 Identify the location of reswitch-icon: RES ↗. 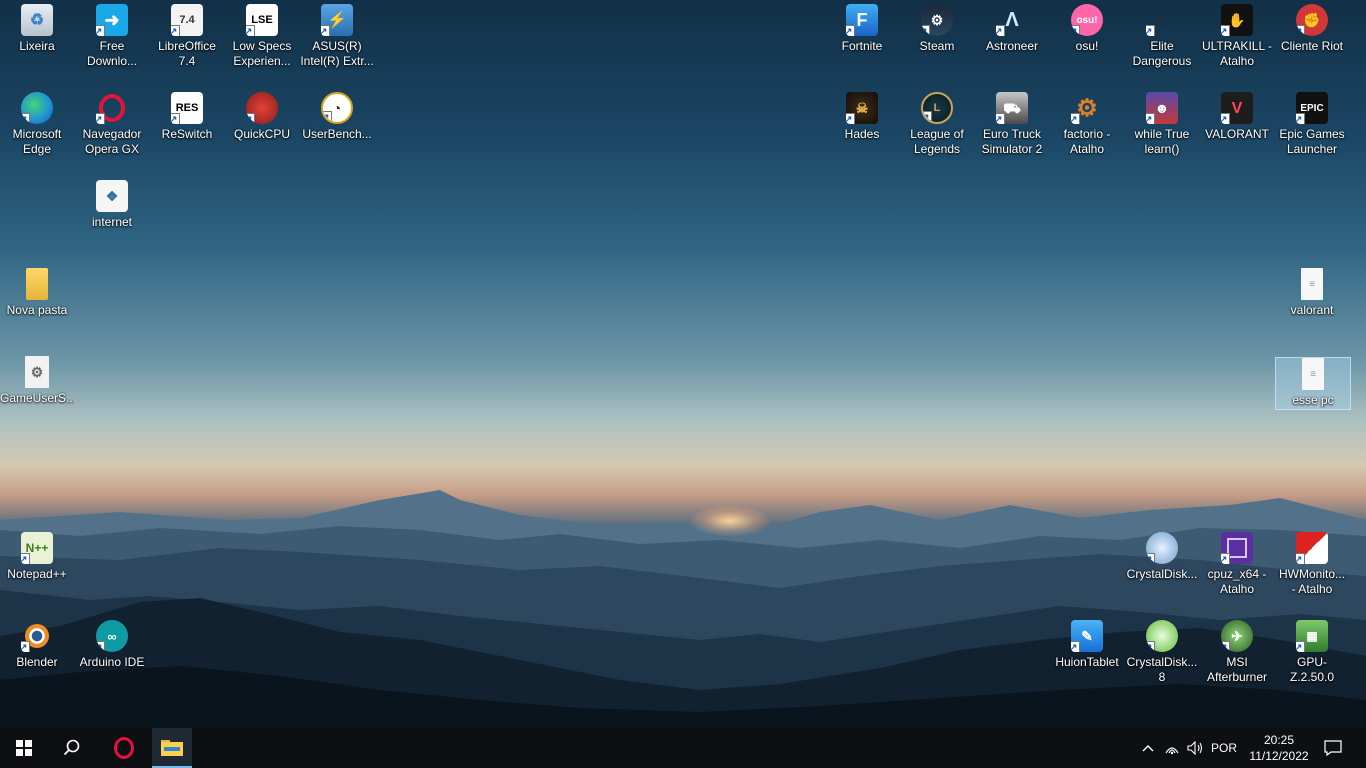
(187, 108).